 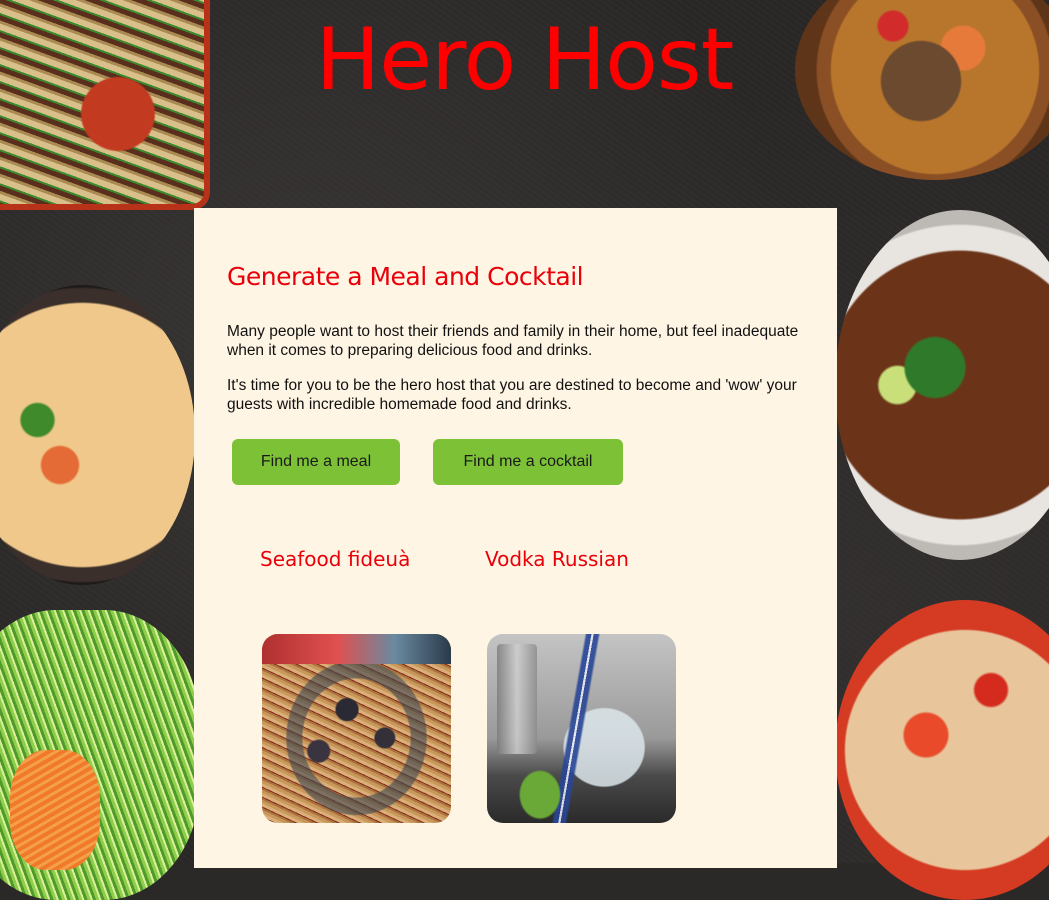 What do you see at coordinates (316, 462) in the screenshot?
I see `find-meal-button: Find me a meal` at bounding box center [316, 462].